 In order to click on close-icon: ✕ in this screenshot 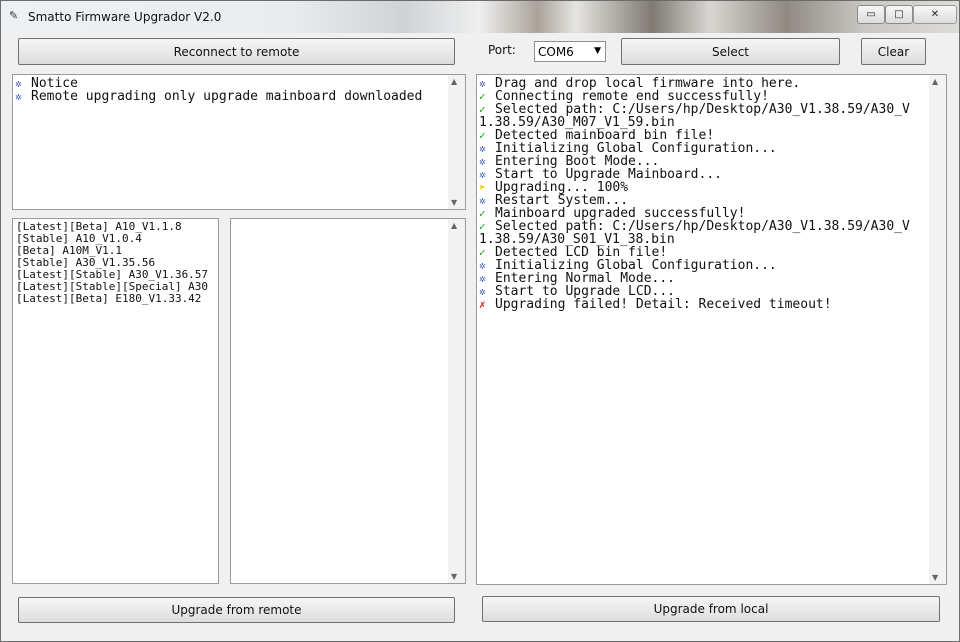, I will do `click(935, 14)`.